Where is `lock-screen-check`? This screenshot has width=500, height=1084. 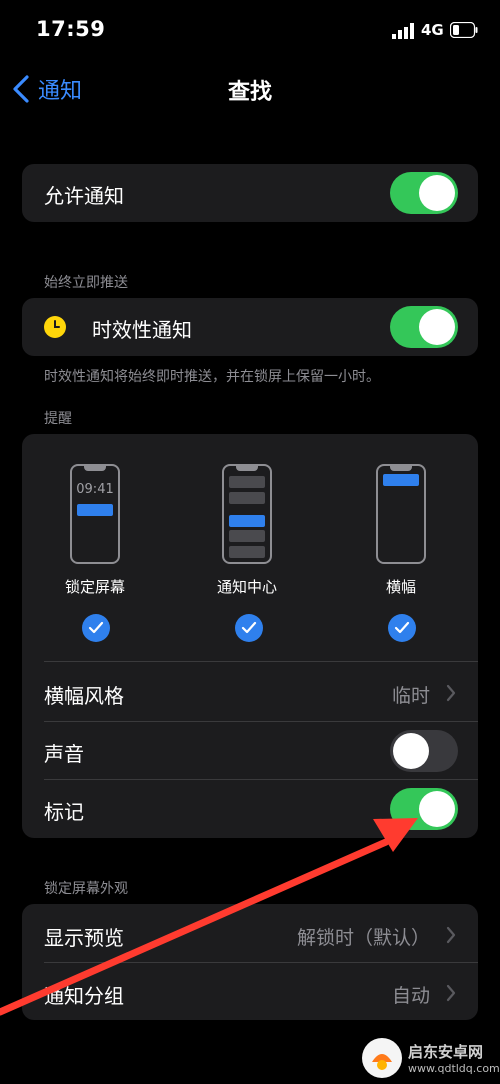
lock-screen-check is located at coordinates (96, 628).